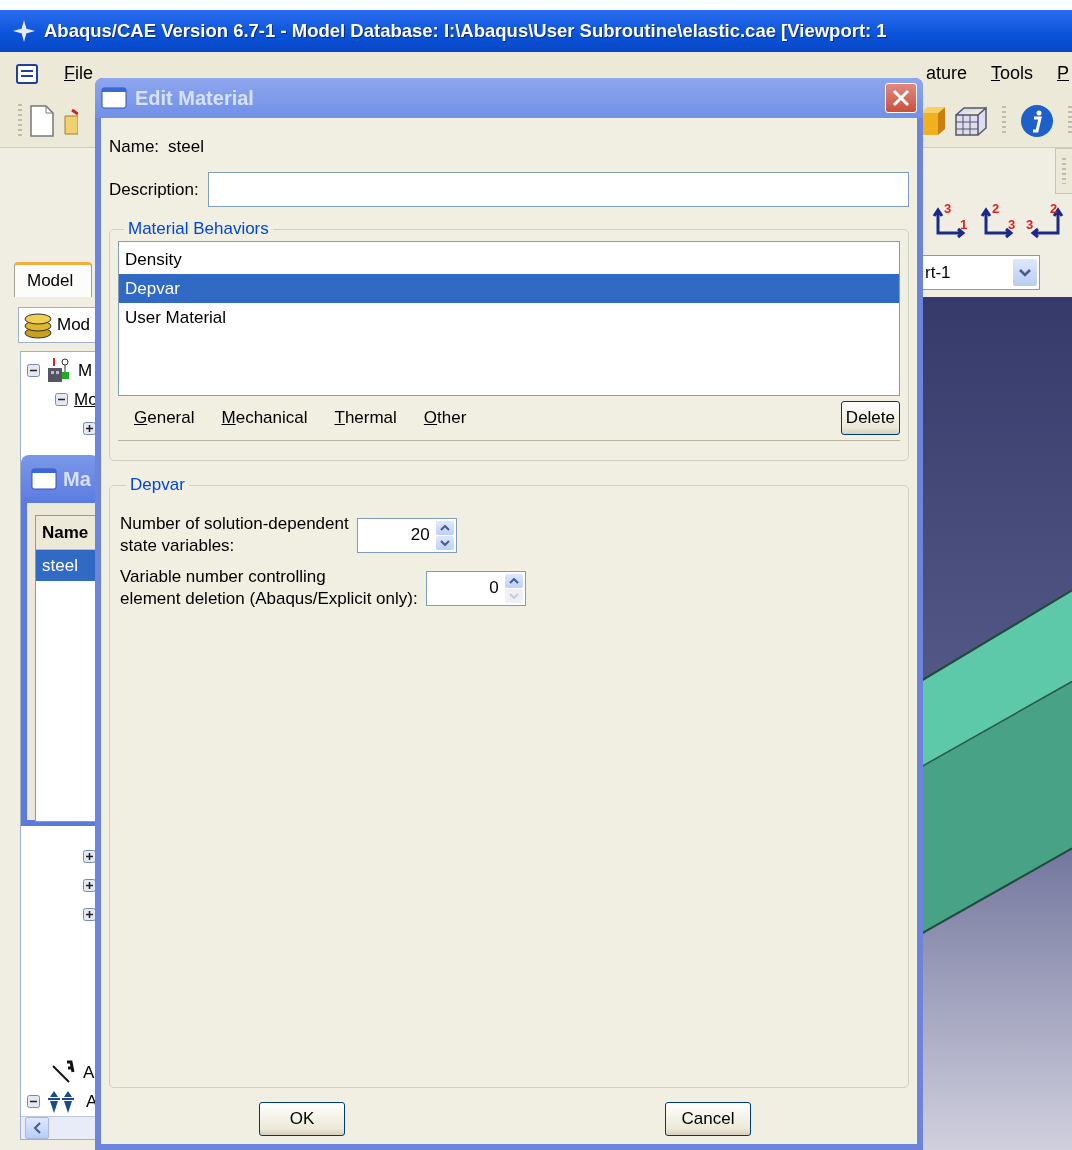 The width and height of the screenshot is (1072, 1150). I want to click on field-label: Variable number controlling element deletion (Abaqus/Explicit only):, so click(269, 588).